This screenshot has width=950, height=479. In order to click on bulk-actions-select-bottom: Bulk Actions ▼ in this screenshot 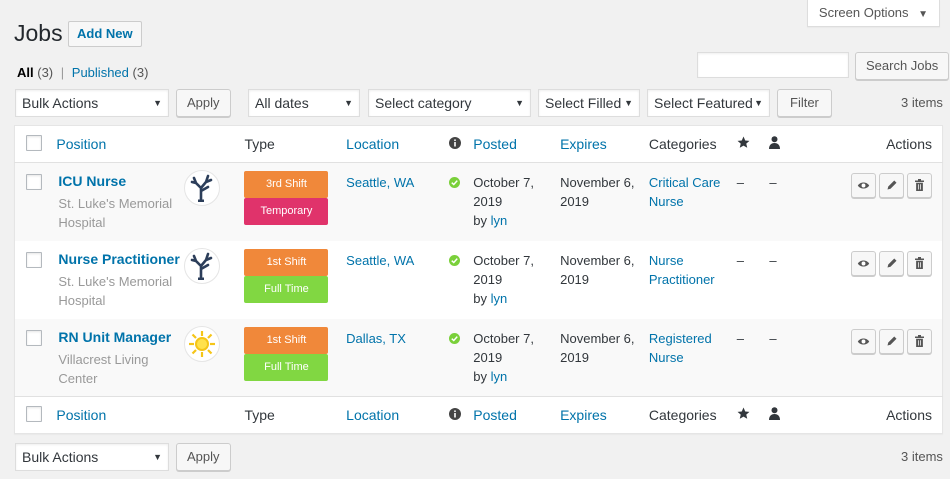, I will do `click(92, 457)`.